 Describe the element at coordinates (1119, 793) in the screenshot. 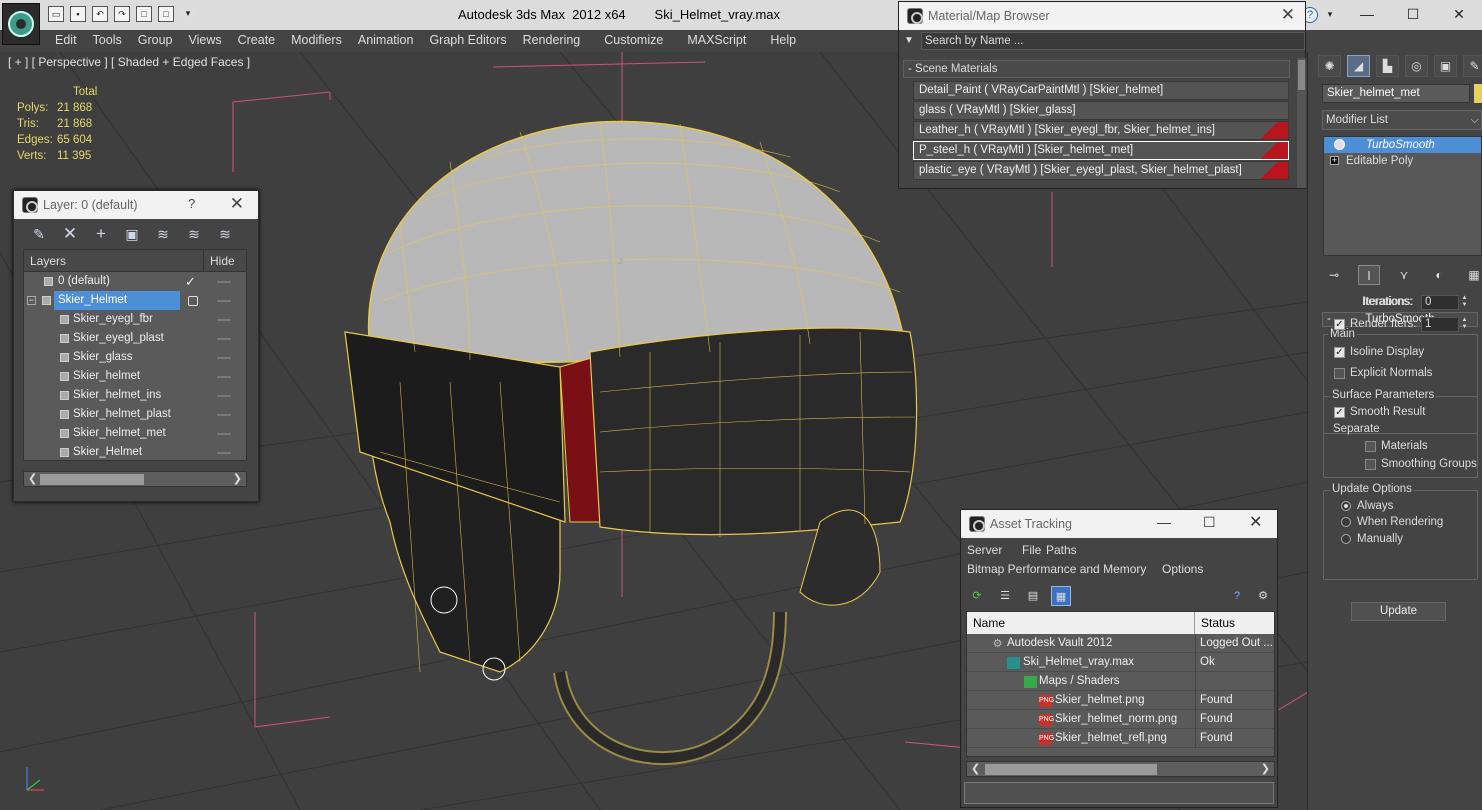

I see `asset-path-field` at that location.